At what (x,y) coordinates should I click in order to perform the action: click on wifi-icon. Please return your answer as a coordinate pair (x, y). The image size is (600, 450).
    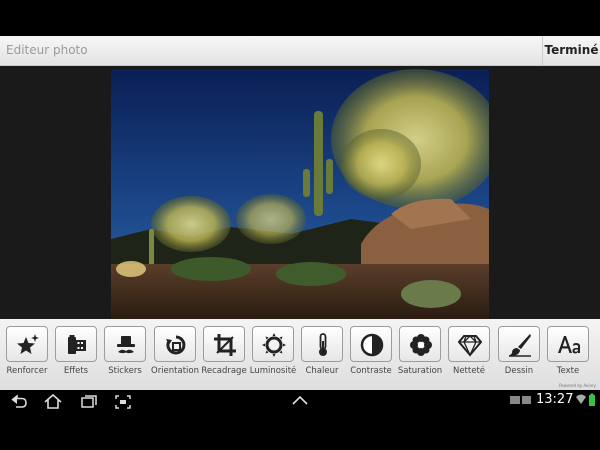
    Looking at the image, I should click on (581, 399).